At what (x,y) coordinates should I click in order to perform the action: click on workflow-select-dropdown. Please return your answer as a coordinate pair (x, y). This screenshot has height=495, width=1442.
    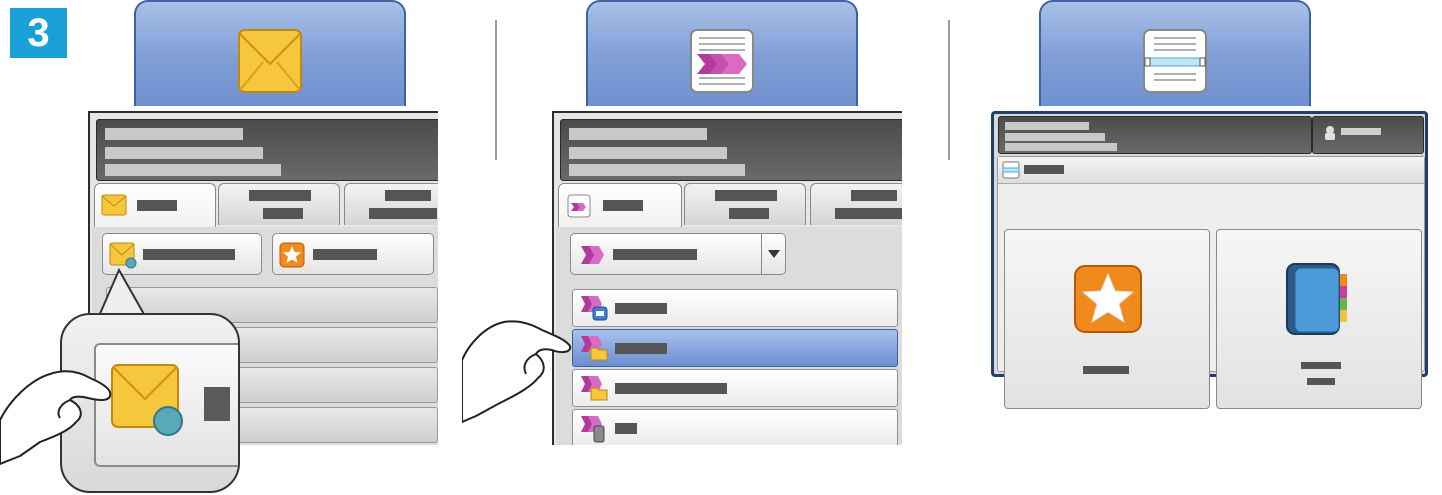
    Looking at the image, I should click on (678, 254).